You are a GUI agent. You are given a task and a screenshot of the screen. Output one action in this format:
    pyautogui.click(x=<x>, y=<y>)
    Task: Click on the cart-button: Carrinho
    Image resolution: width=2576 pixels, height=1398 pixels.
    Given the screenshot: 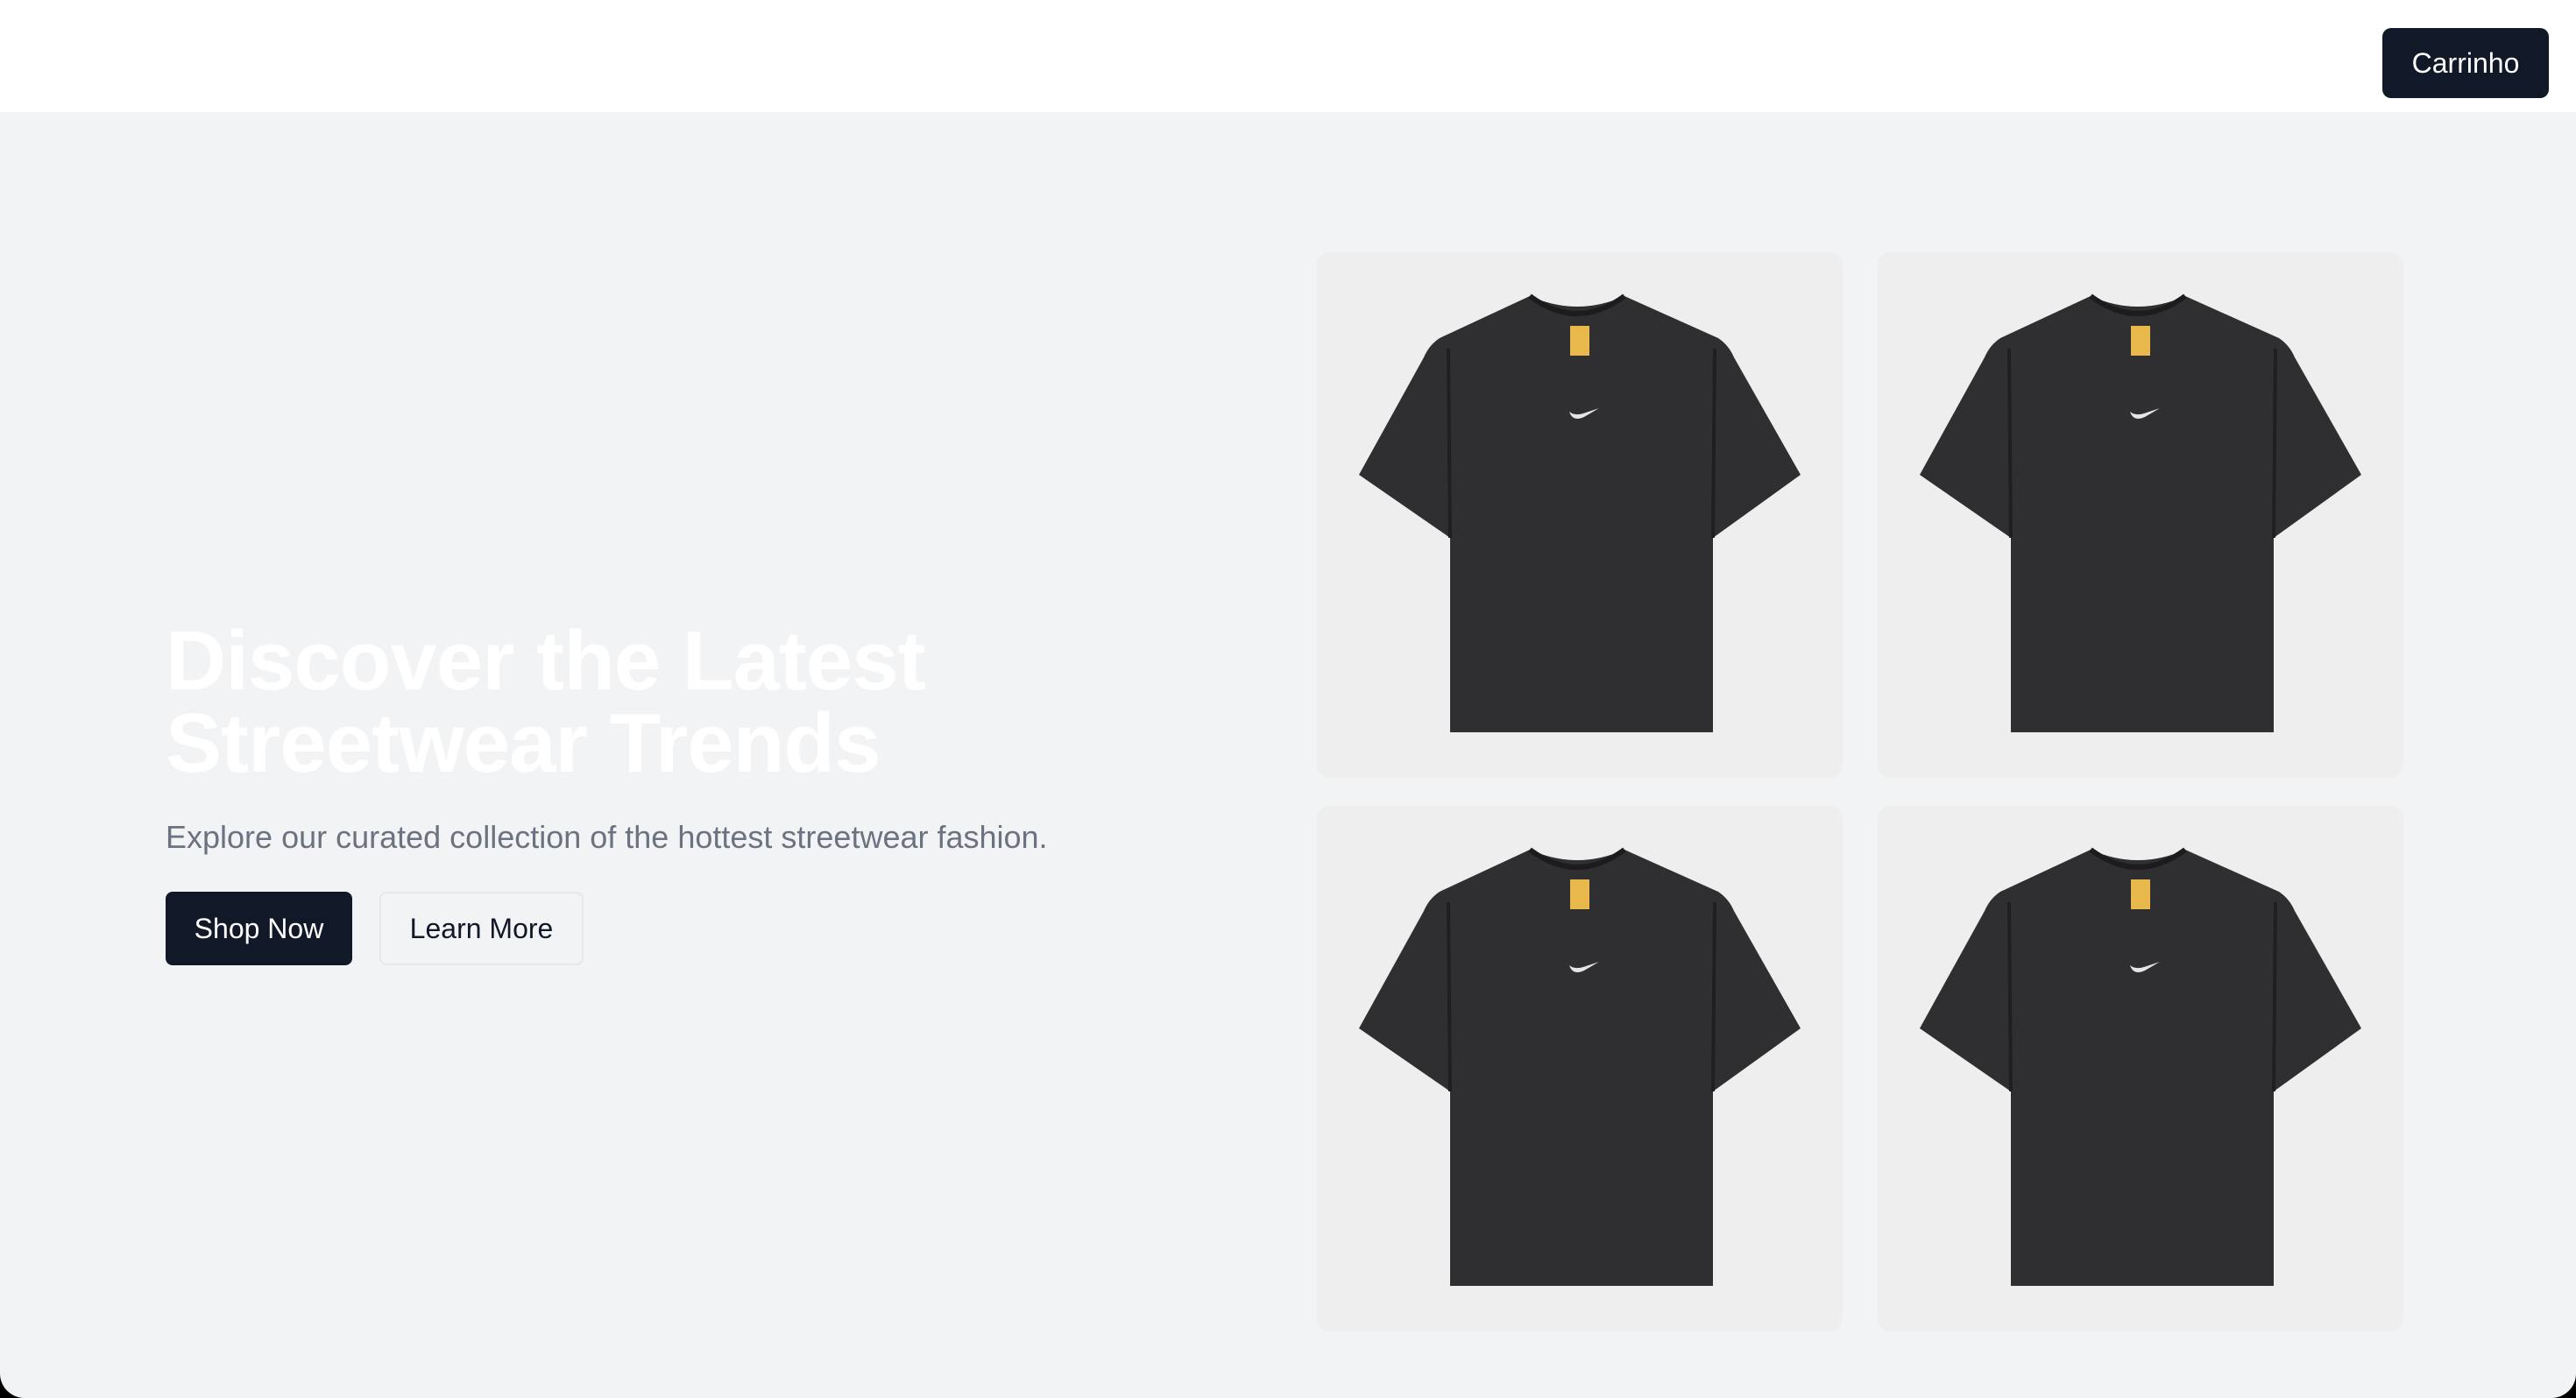 What is the action you would take?
    pyautogui.click(x=2465, y=63)
    